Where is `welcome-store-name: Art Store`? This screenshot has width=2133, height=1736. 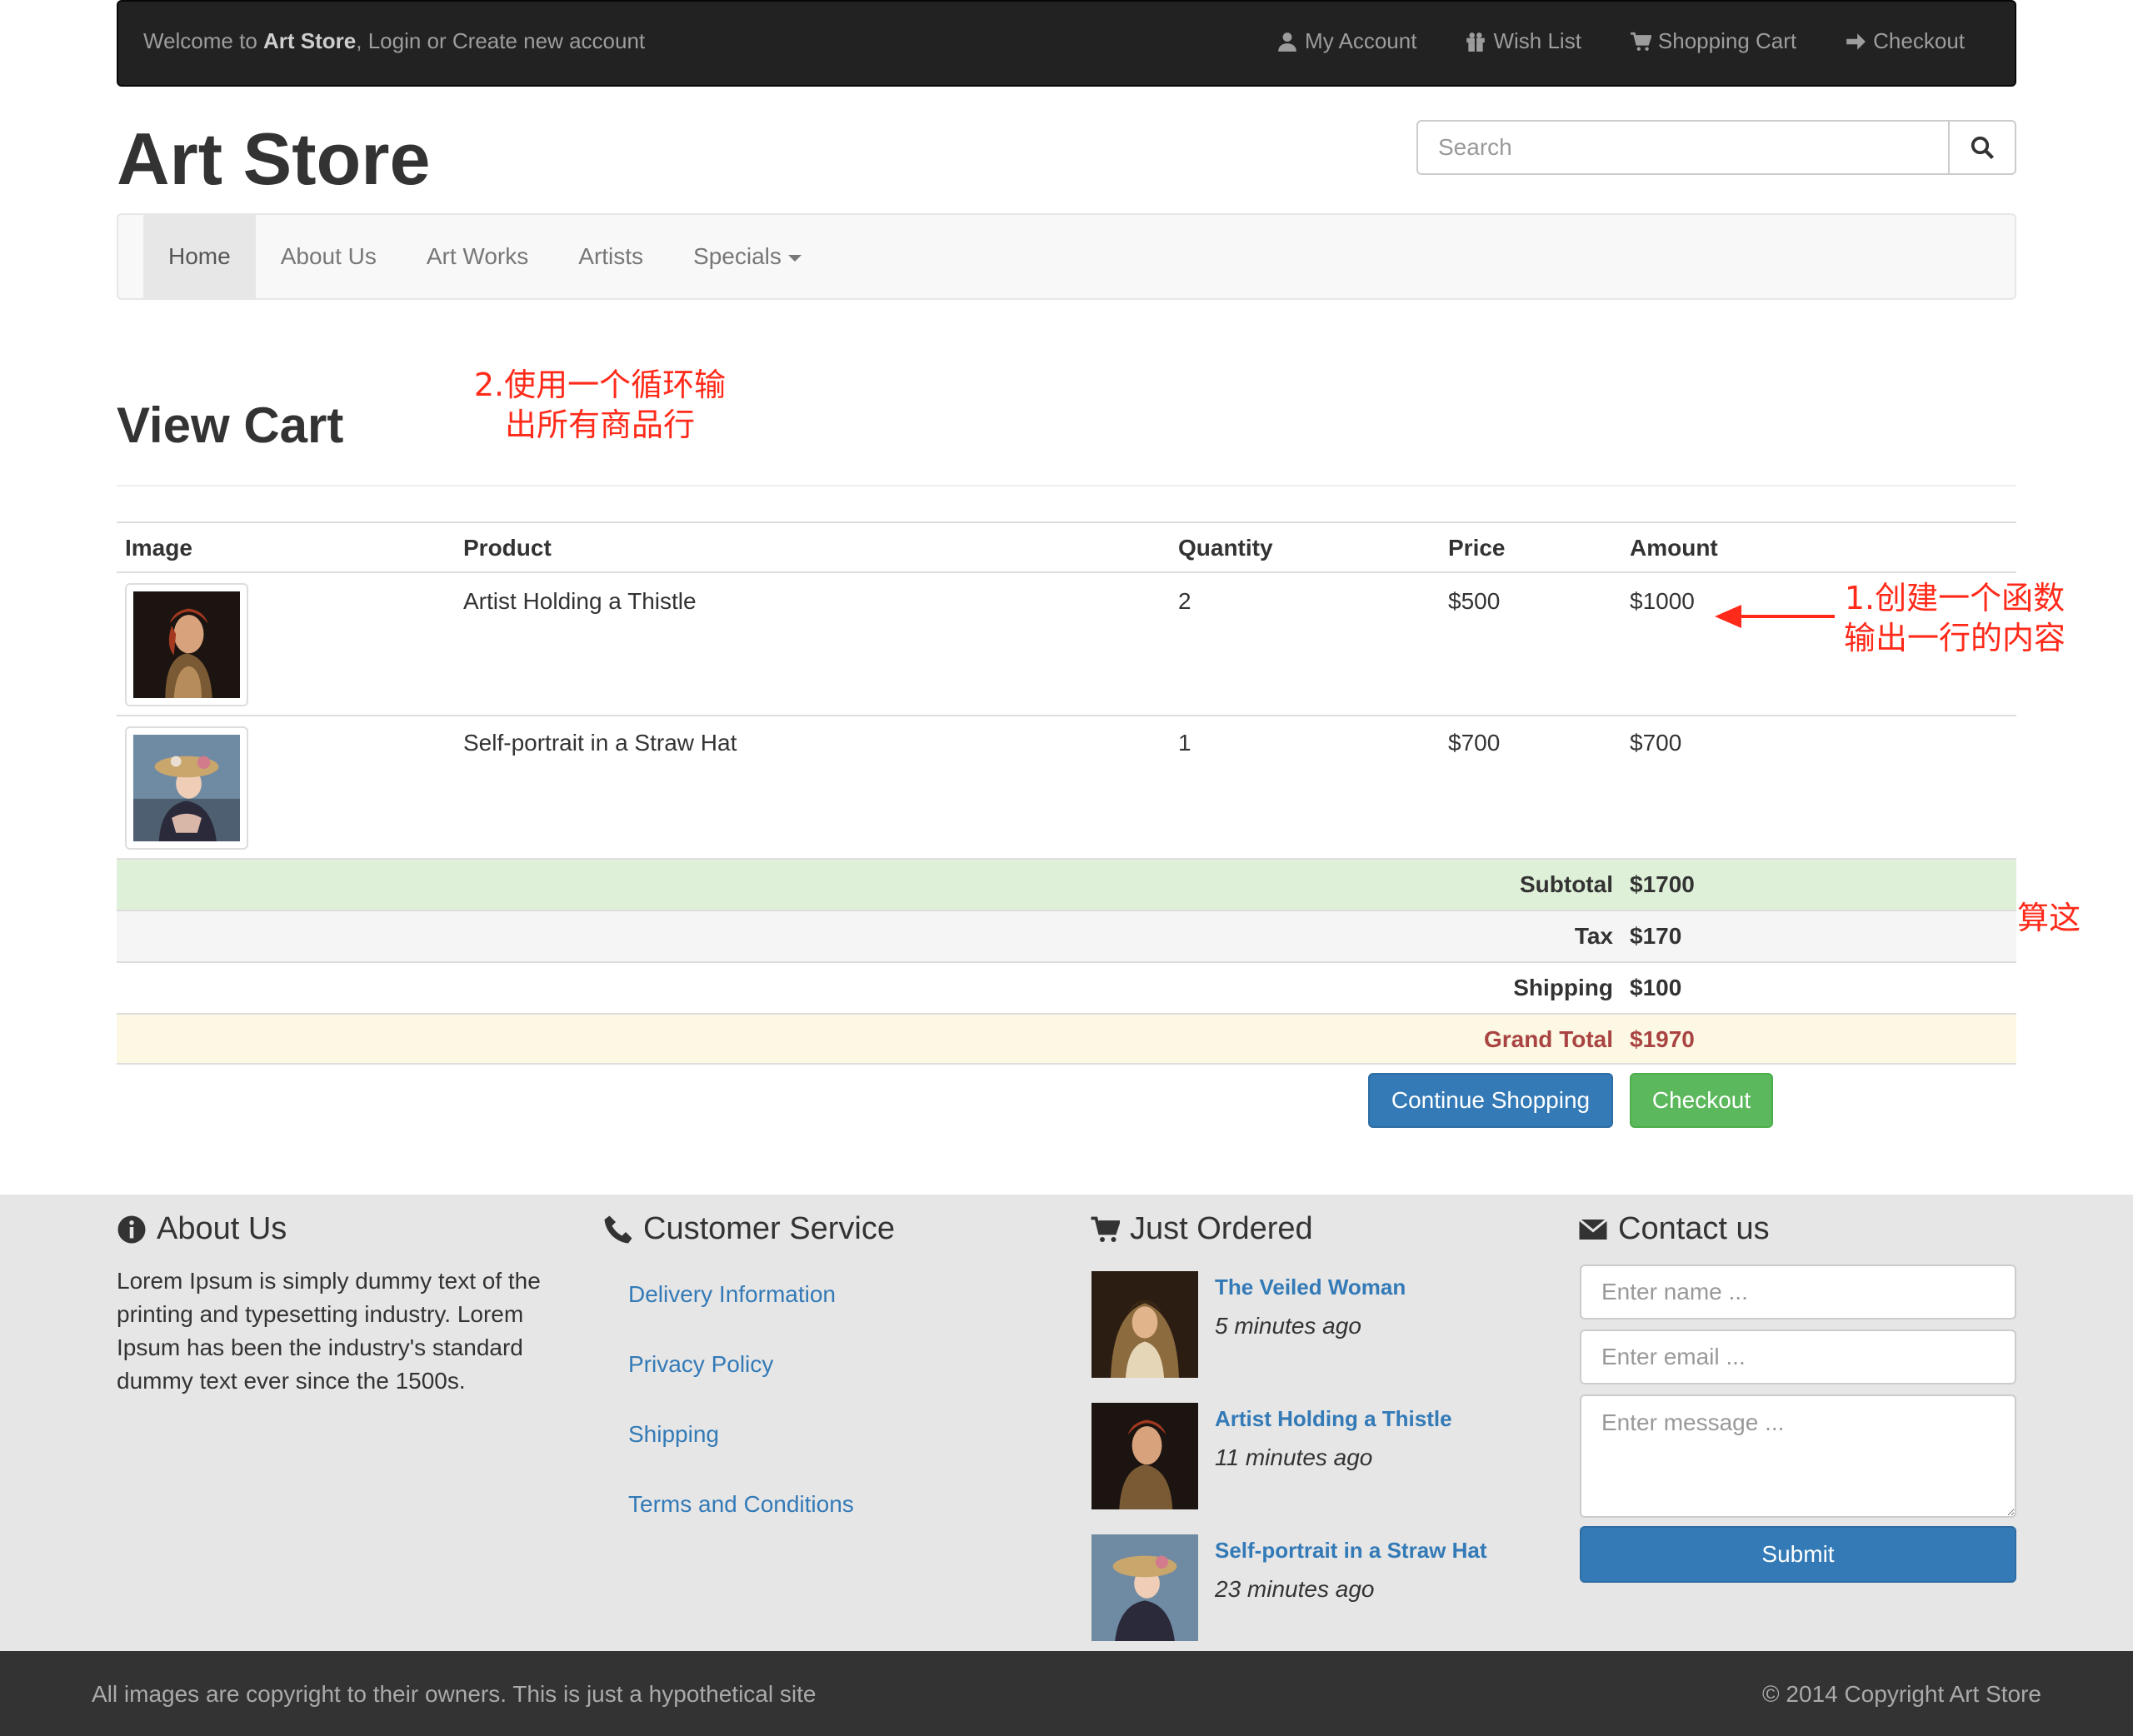 welcome-store-name: Art Store is located at coordinates (310, 41).